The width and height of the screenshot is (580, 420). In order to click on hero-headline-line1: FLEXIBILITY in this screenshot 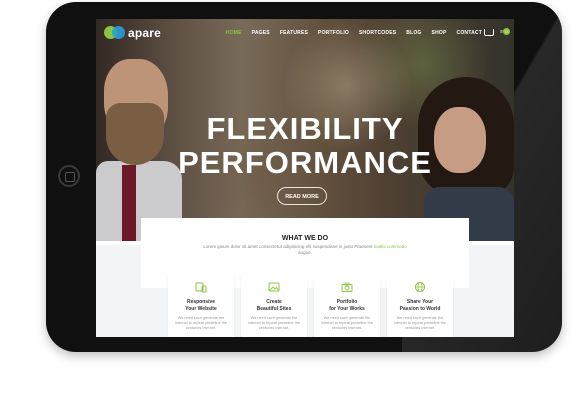, I will do `click(305, 128)`.